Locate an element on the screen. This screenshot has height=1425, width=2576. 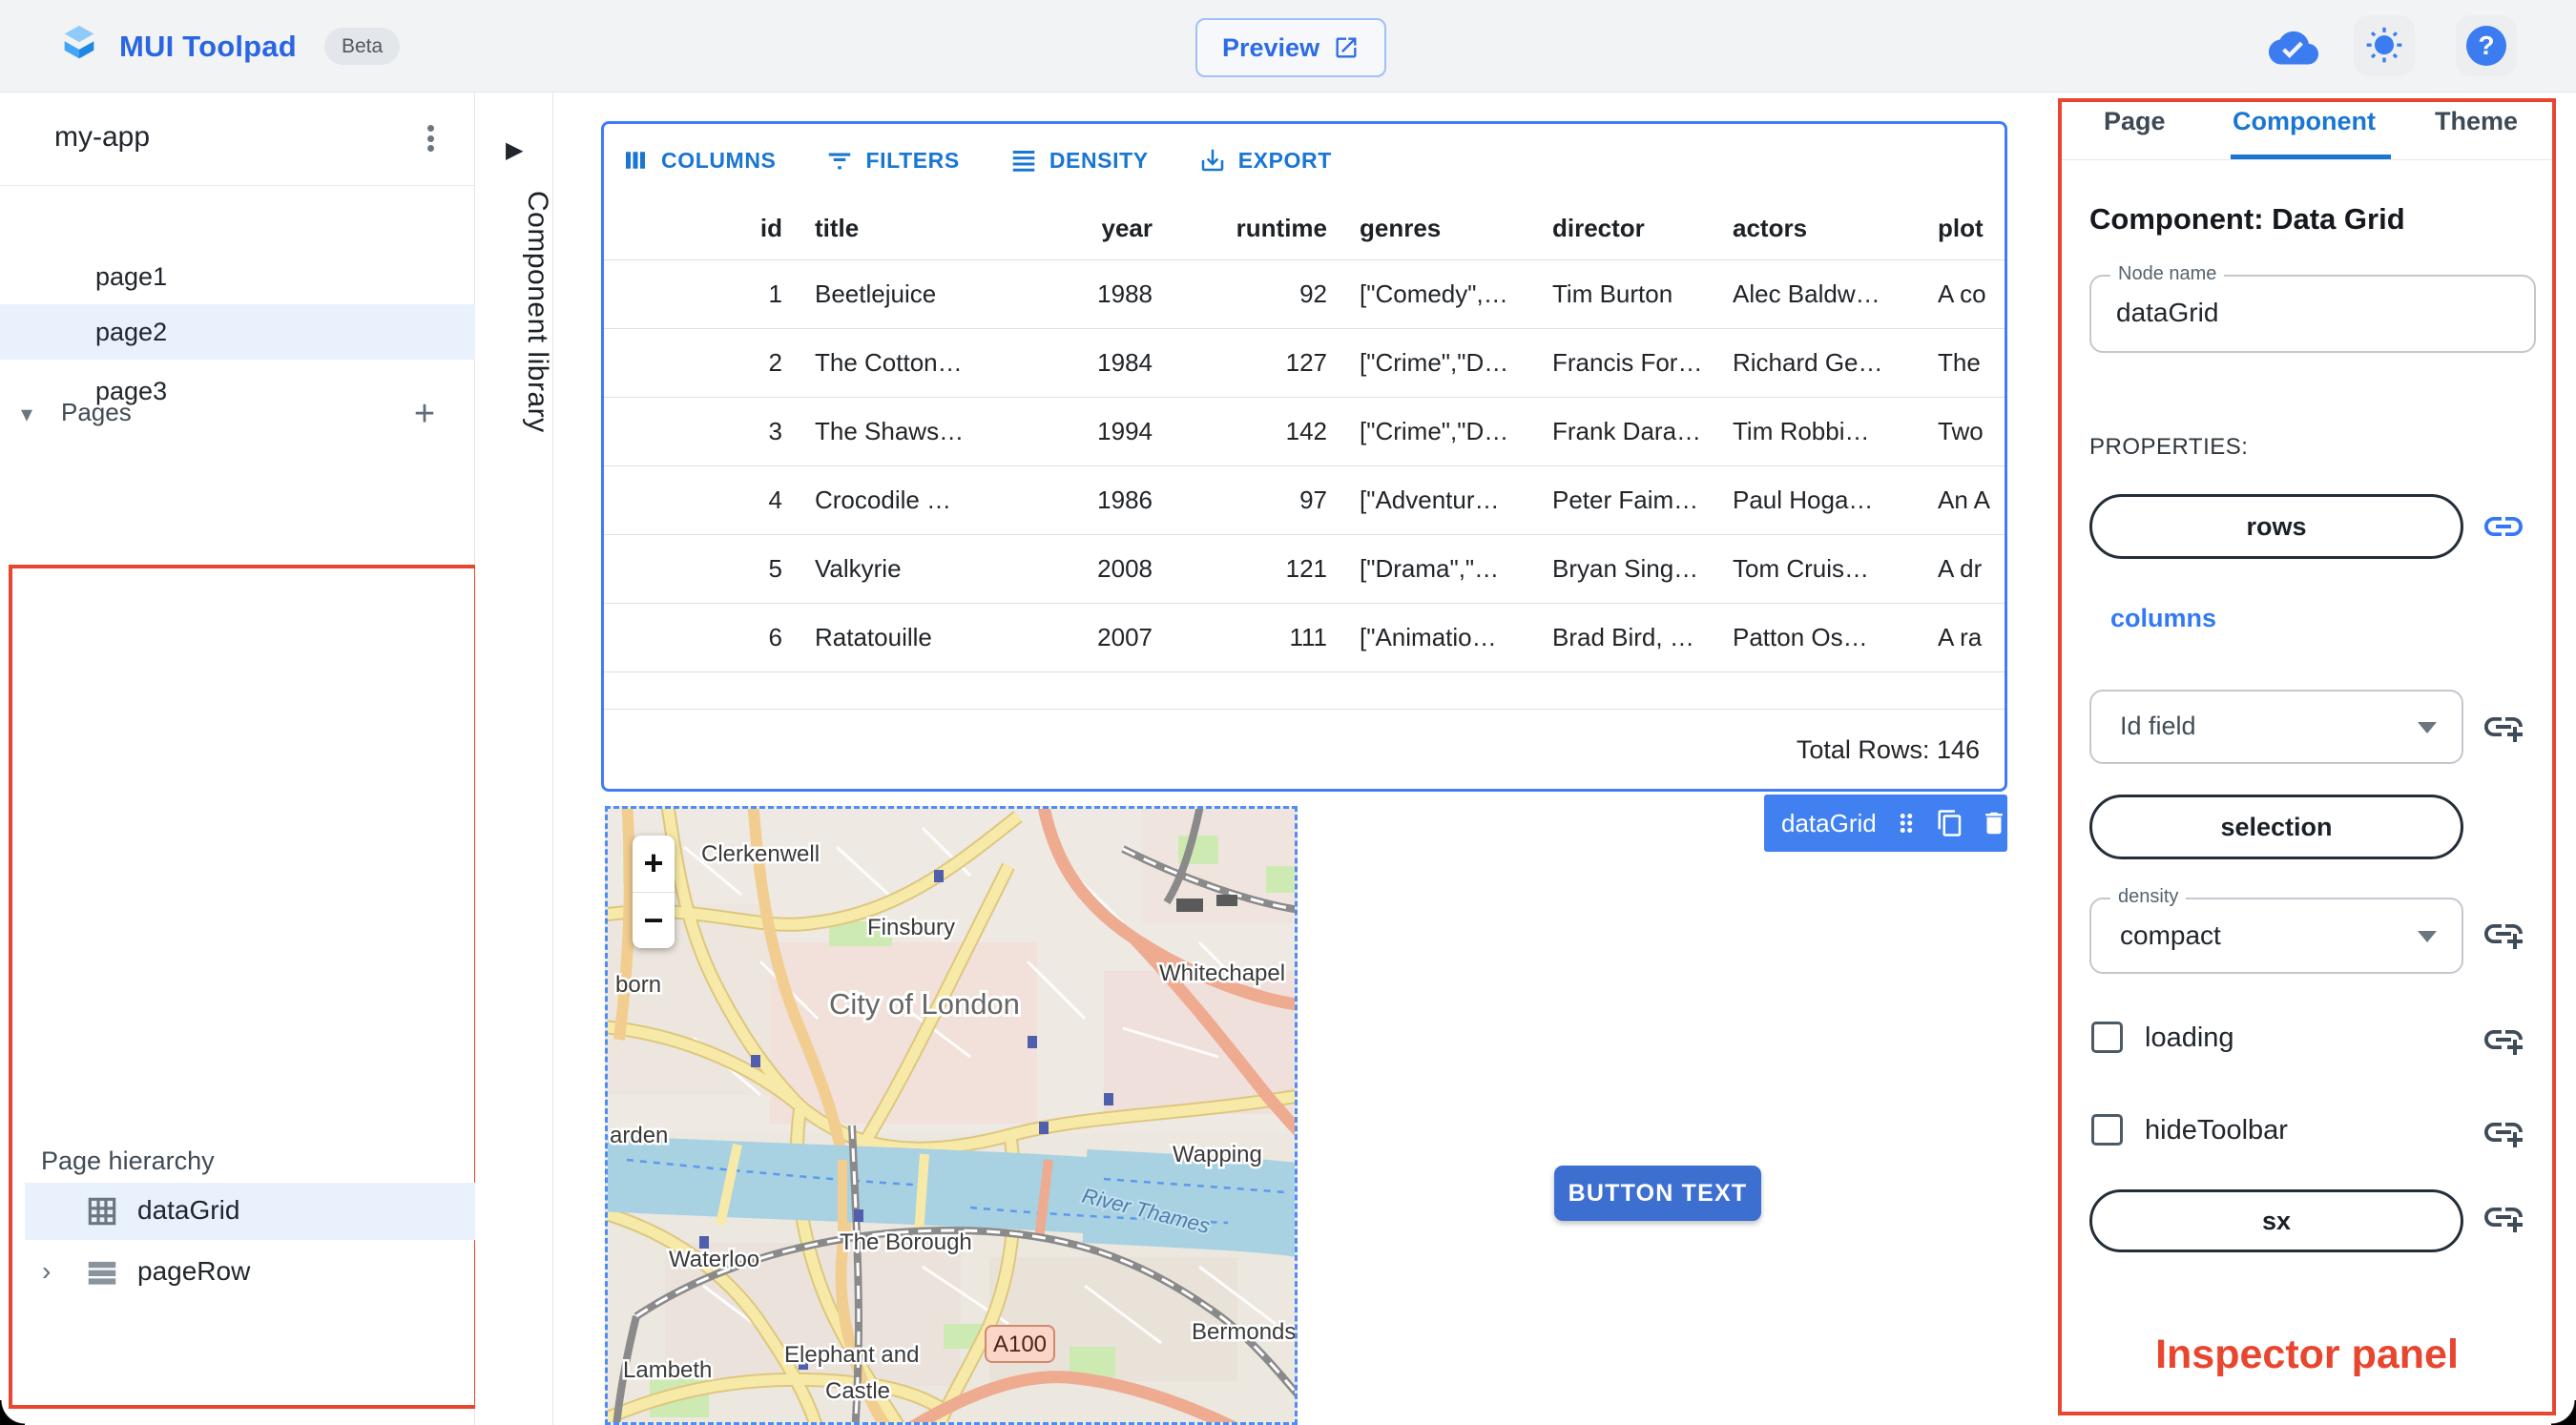
datagrid-footer: Total Rows: 146 is located at coordinates (1304, 749).